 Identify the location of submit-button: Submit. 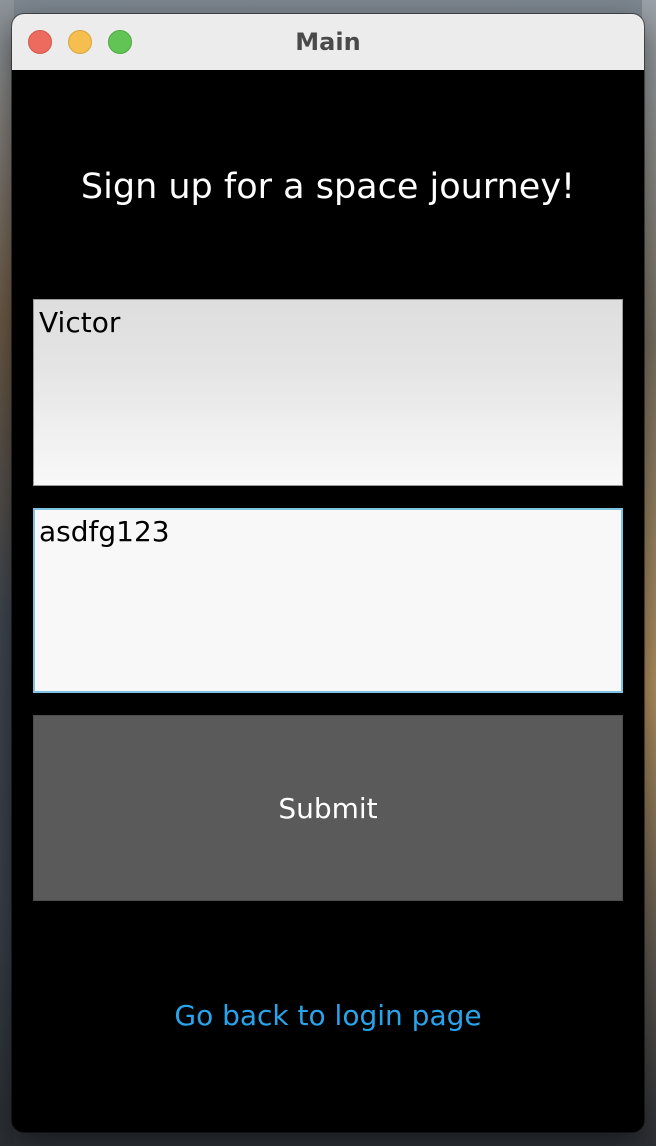
(328, 808).